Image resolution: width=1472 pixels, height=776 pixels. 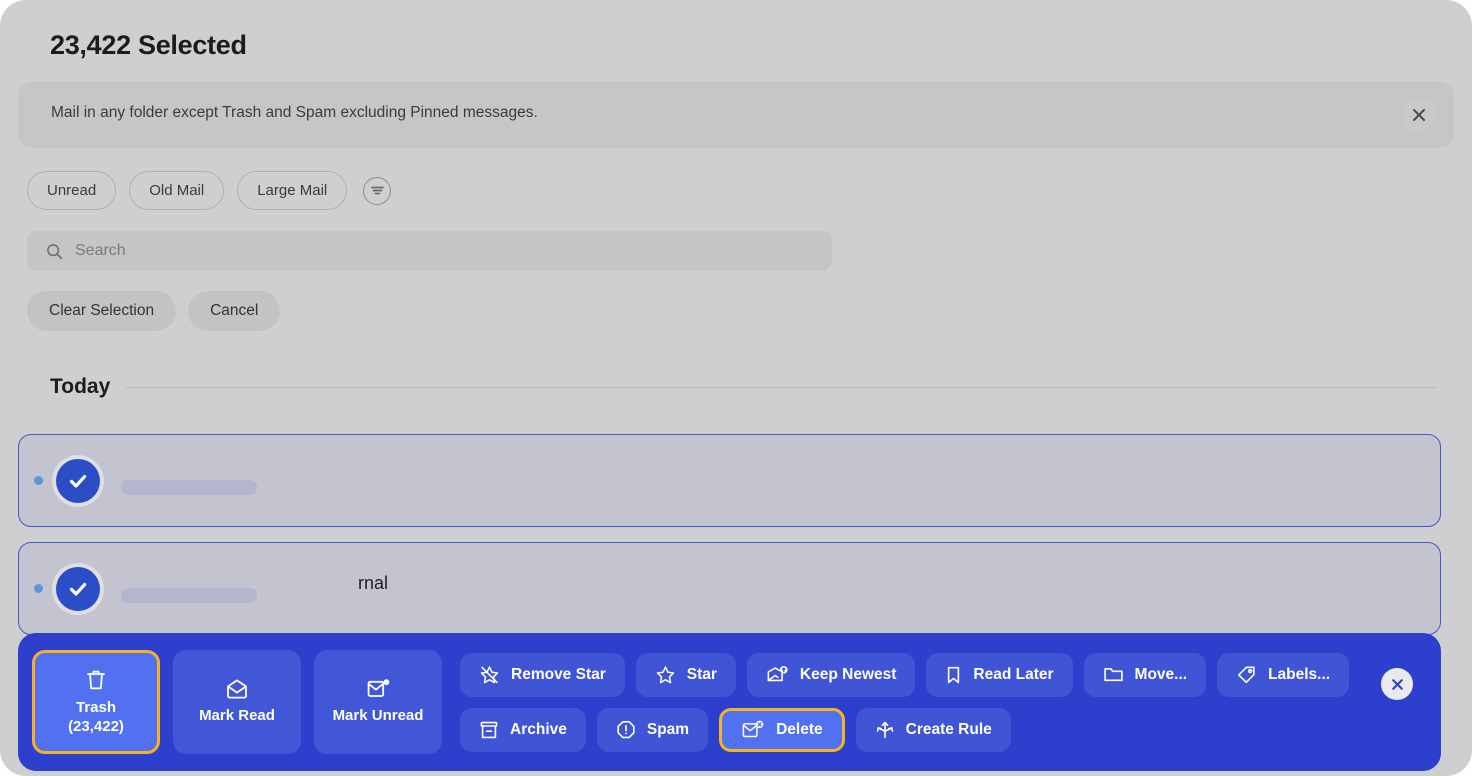 I want to click on search-bar, so click(x=429, y=251).